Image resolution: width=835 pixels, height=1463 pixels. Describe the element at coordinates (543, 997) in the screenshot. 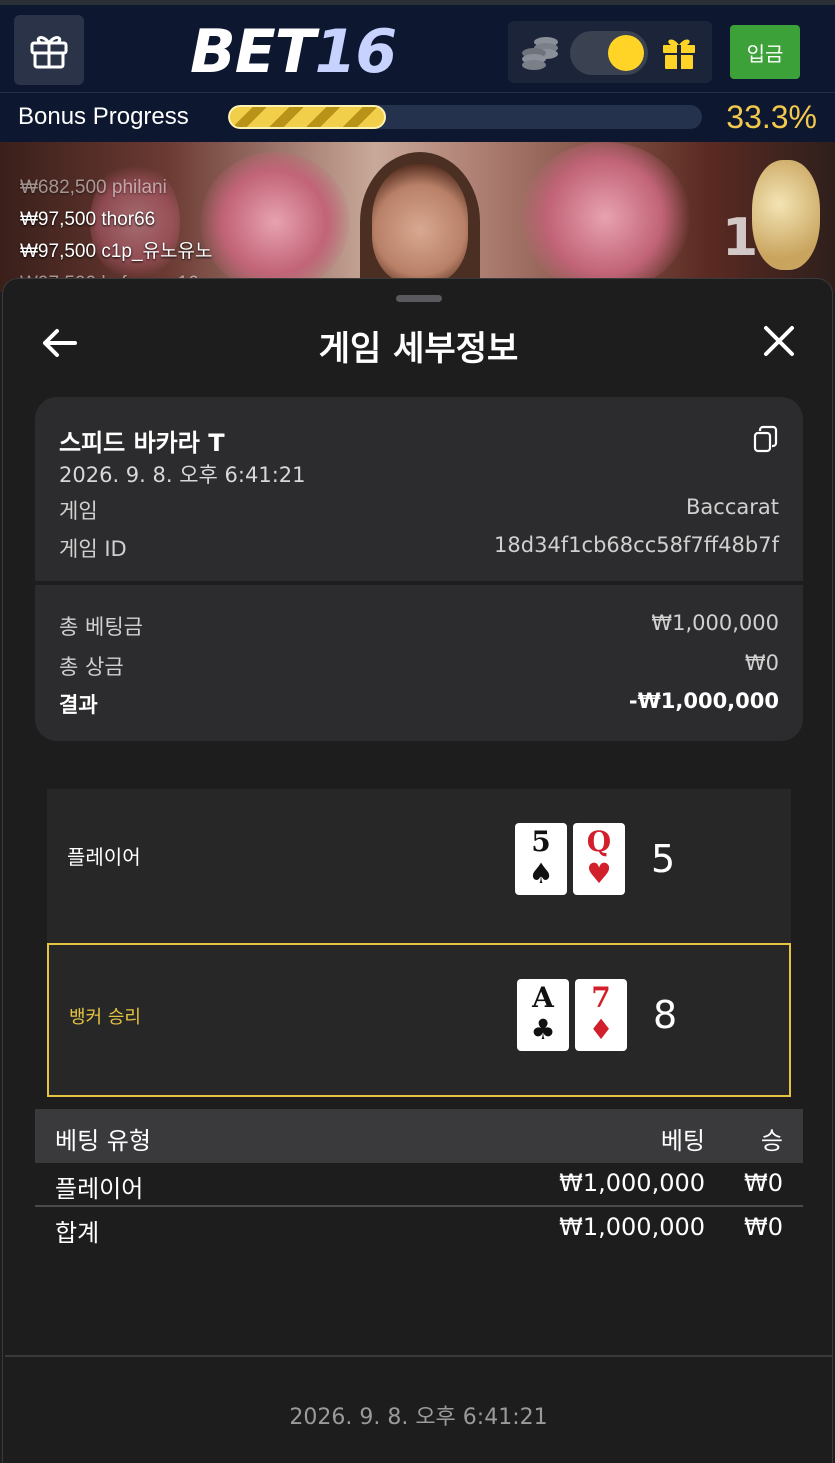

I see `card-rank: A` at that location.